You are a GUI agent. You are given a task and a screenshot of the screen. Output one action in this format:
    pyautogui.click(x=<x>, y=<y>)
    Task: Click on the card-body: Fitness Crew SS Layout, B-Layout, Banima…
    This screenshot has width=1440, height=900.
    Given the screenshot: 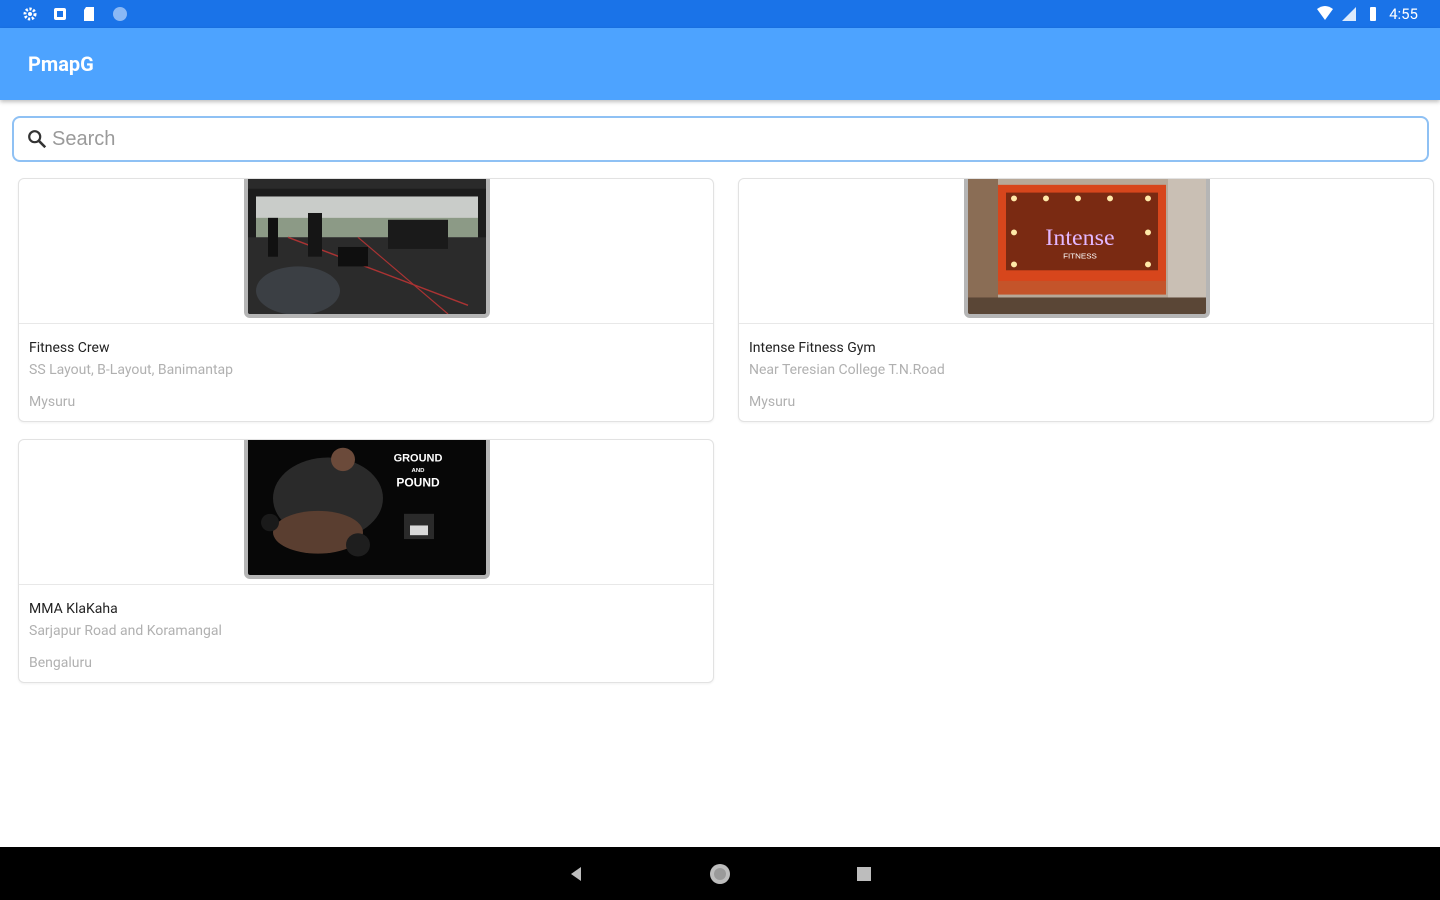 What is the action you would take?
    pyautogui.click(x=366, y=367)
    